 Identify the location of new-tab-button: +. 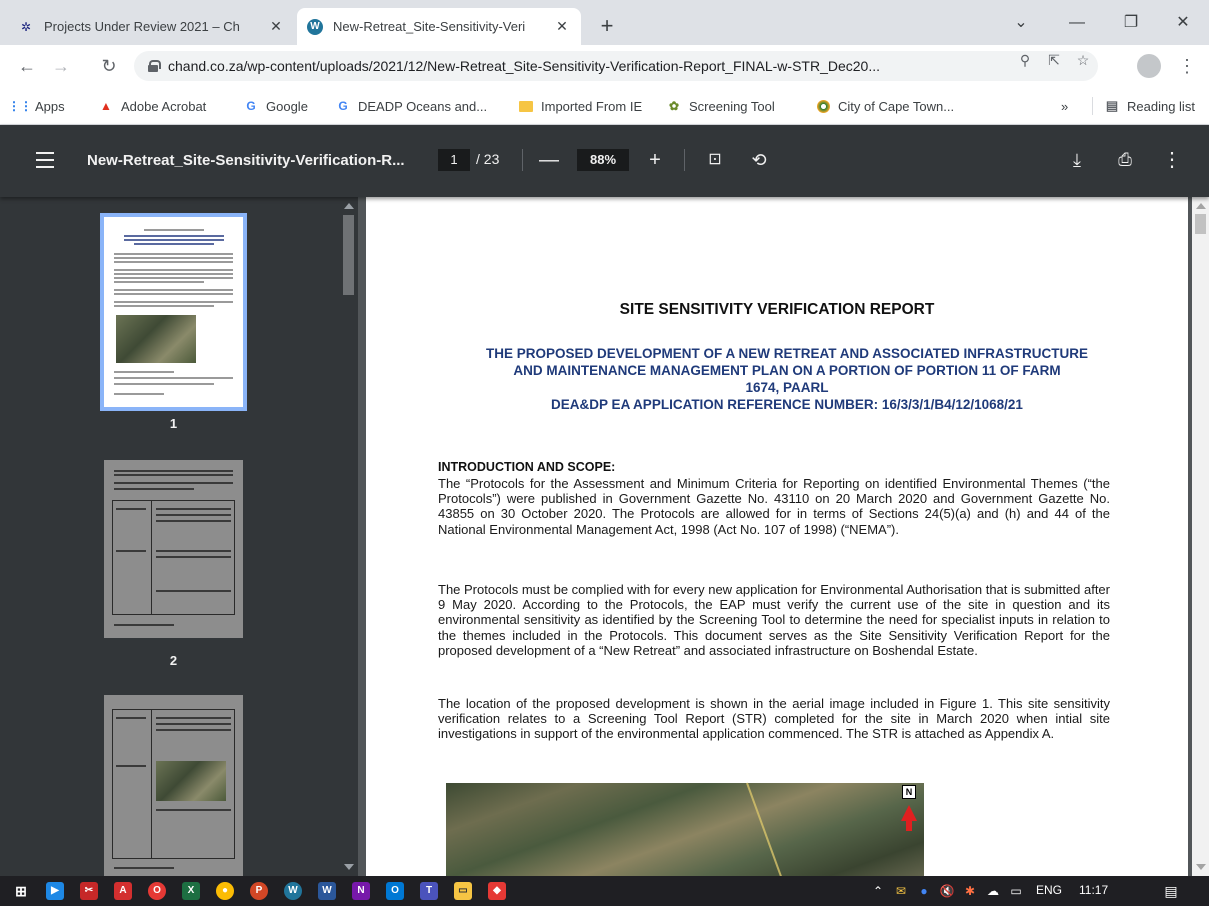
(607, 27).